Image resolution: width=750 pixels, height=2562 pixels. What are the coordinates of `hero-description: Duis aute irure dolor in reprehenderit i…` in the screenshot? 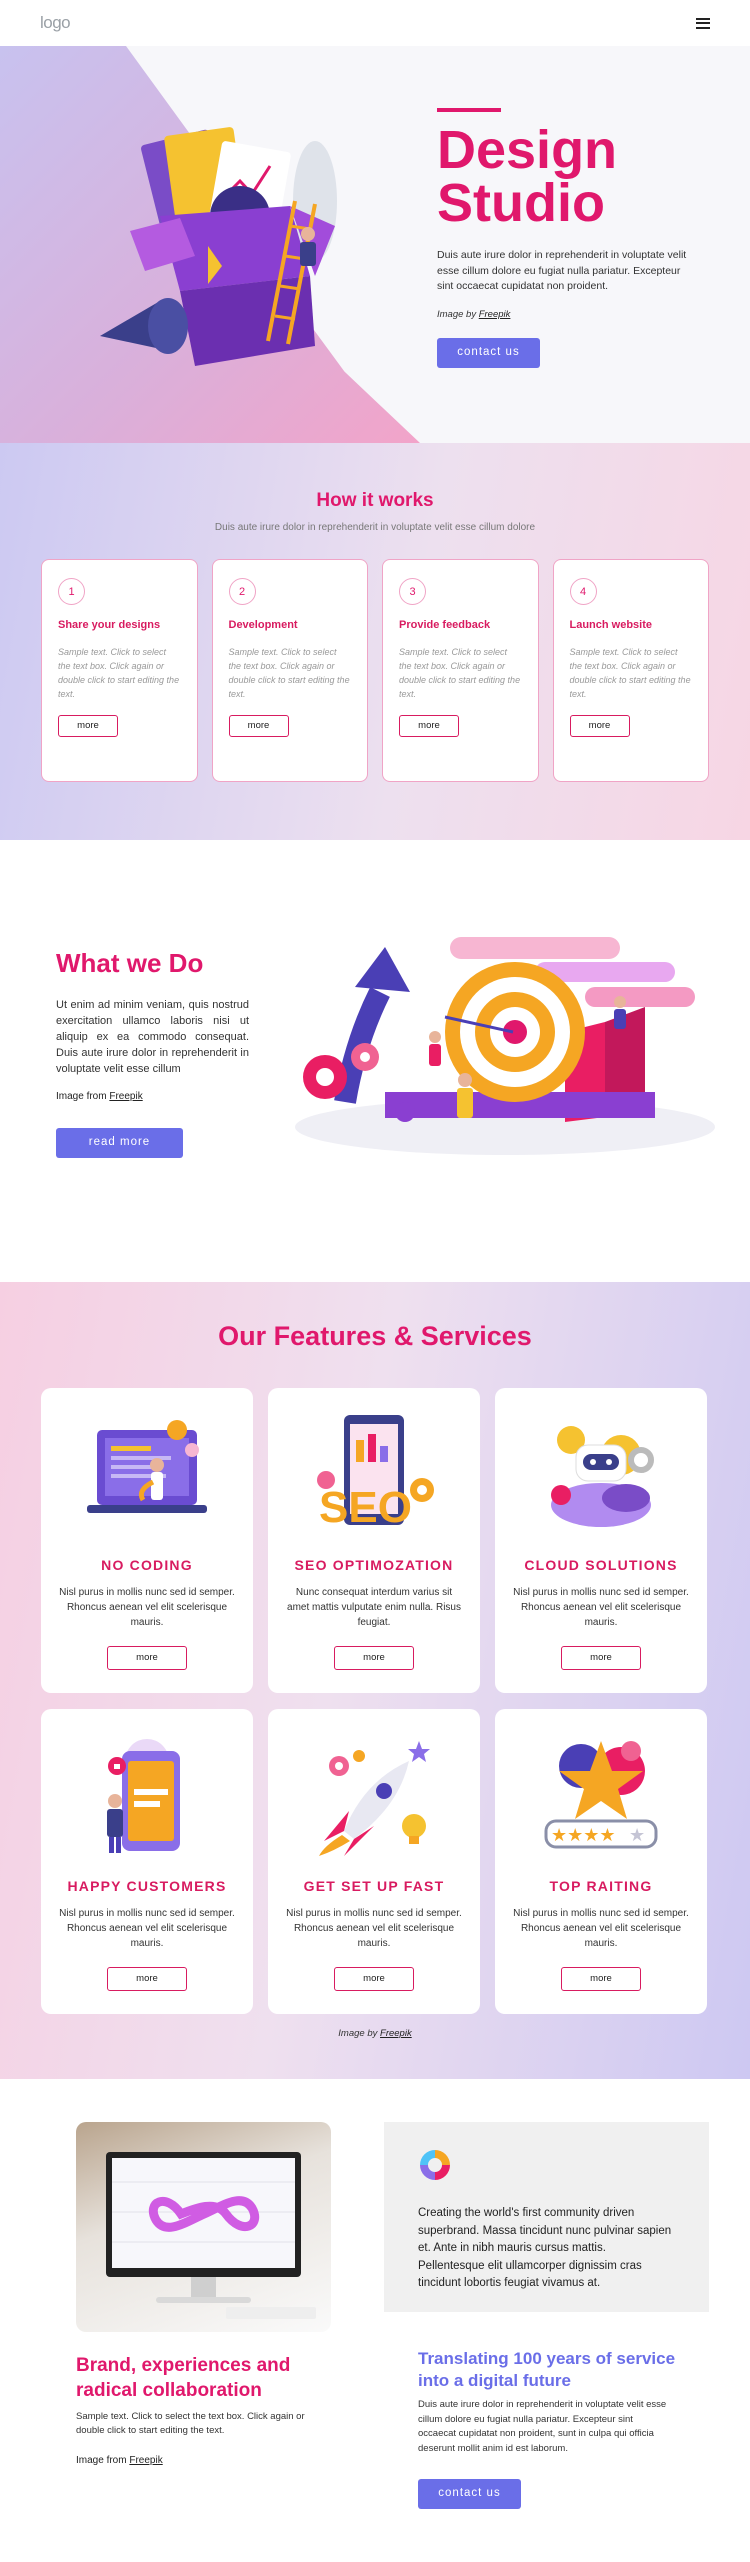 It's located at (562, 270).